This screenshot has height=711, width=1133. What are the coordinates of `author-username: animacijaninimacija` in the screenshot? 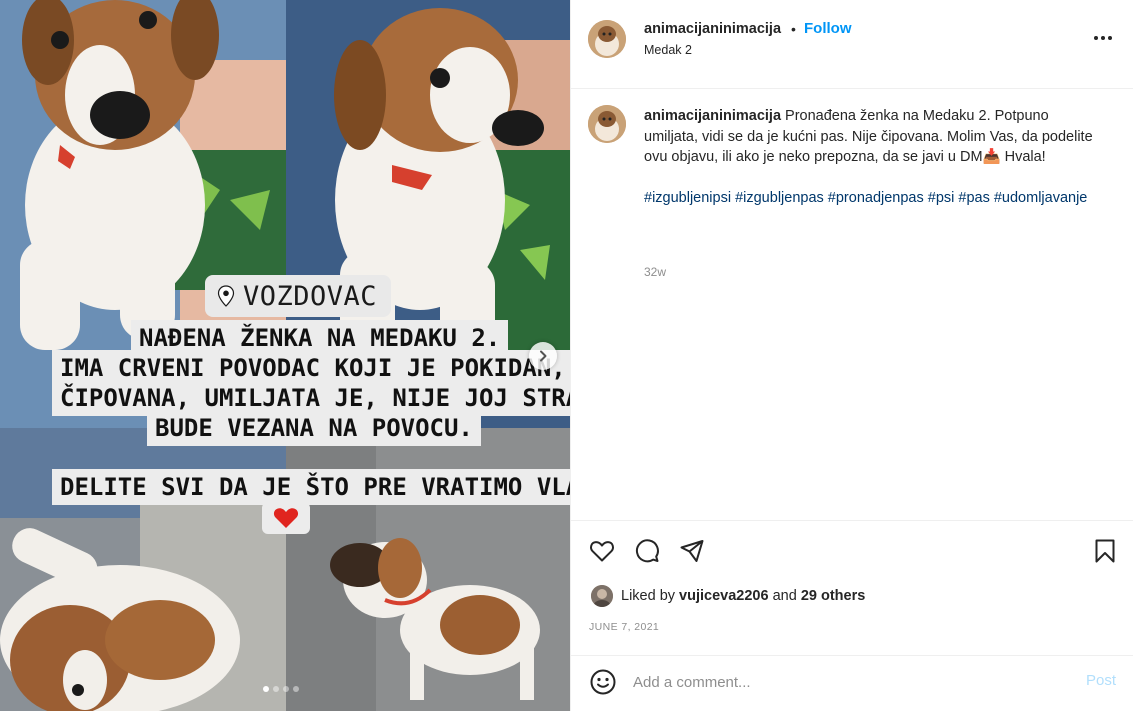 It's located at (712, 29).